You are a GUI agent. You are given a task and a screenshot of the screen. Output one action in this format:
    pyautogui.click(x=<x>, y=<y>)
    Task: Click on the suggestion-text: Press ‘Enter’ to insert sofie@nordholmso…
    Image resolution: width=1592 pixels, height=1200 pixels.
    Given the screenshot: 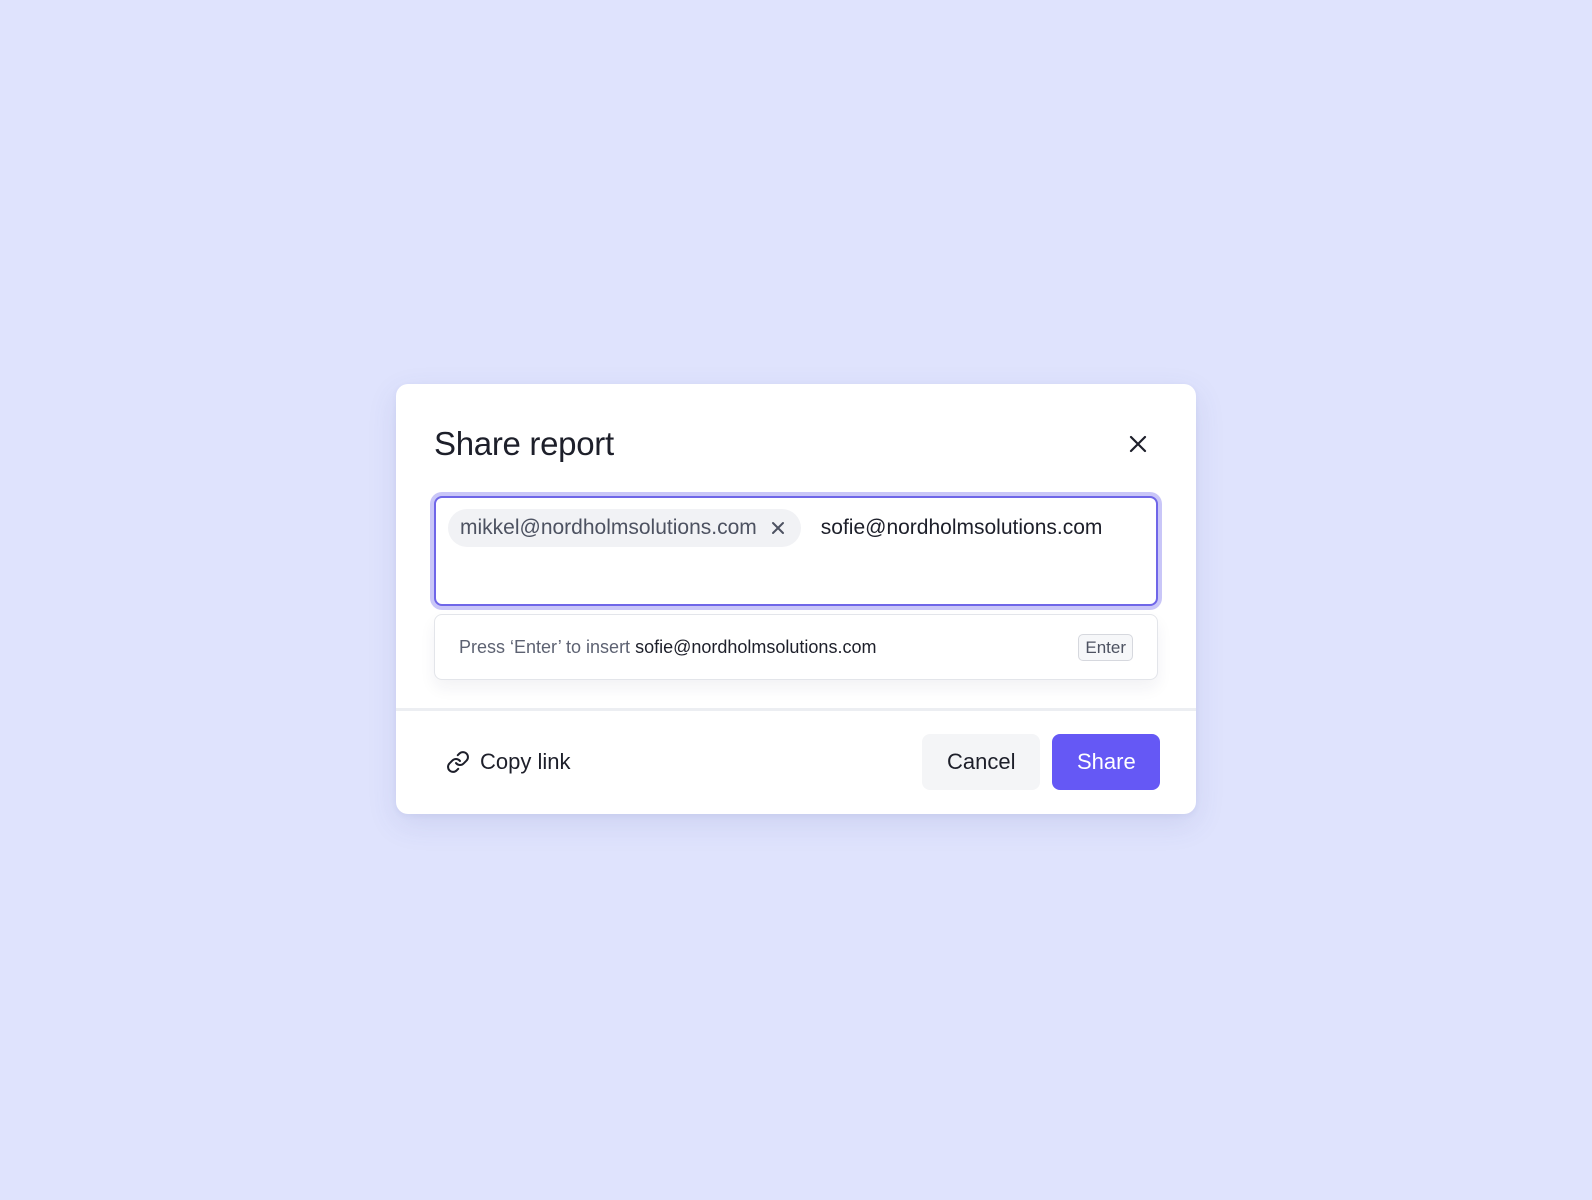 What is the action you would take?
    pyautogui.click(x=667, y=647)
    